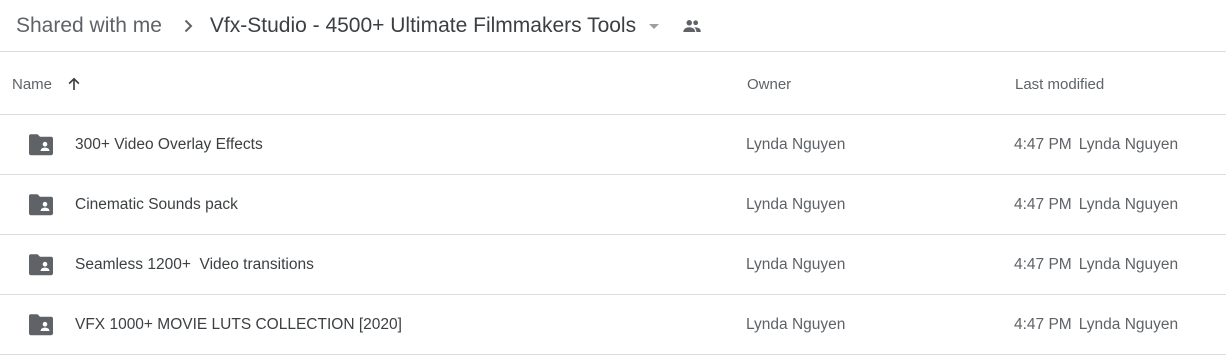 The height and width of the screenshot is (356, 1226). What do you see at coordinates (188, 26) in the screenshot?
I see `chevron-right-icon` at bounding box center [188, 26].